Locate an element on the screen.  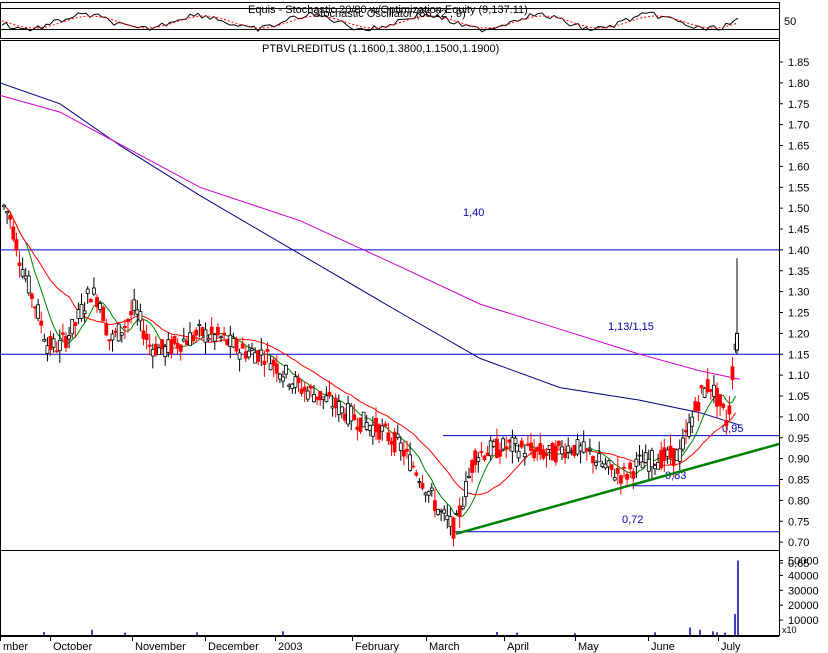
x-tick-label: February is located at coordinates (377, 647).